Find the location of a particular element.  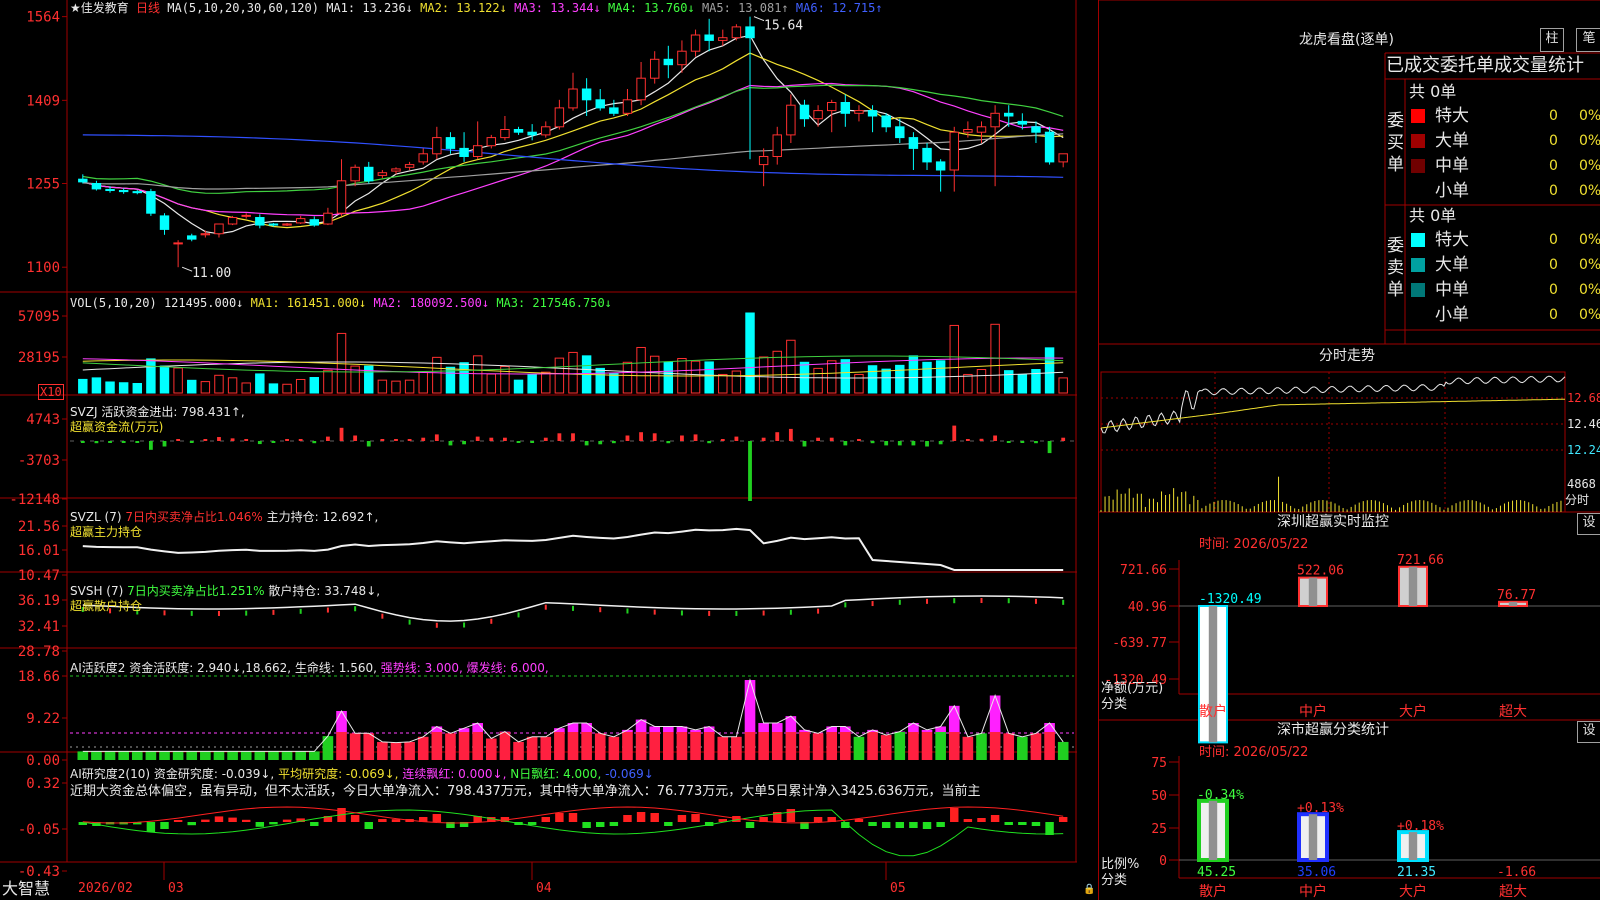

svsh-tick-2: 28.78 is located at coordinates (39, 652).